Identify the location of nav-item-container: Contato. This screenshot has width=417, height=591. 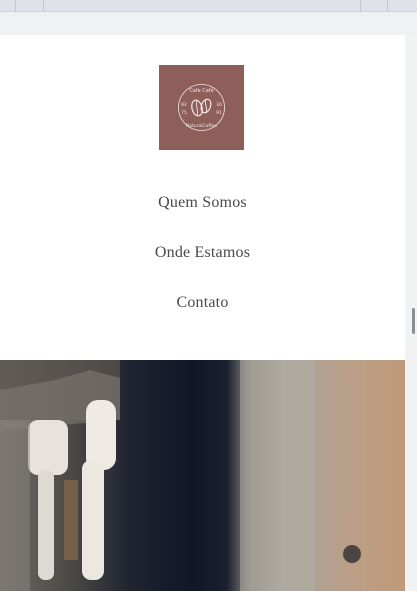
(202, 303).